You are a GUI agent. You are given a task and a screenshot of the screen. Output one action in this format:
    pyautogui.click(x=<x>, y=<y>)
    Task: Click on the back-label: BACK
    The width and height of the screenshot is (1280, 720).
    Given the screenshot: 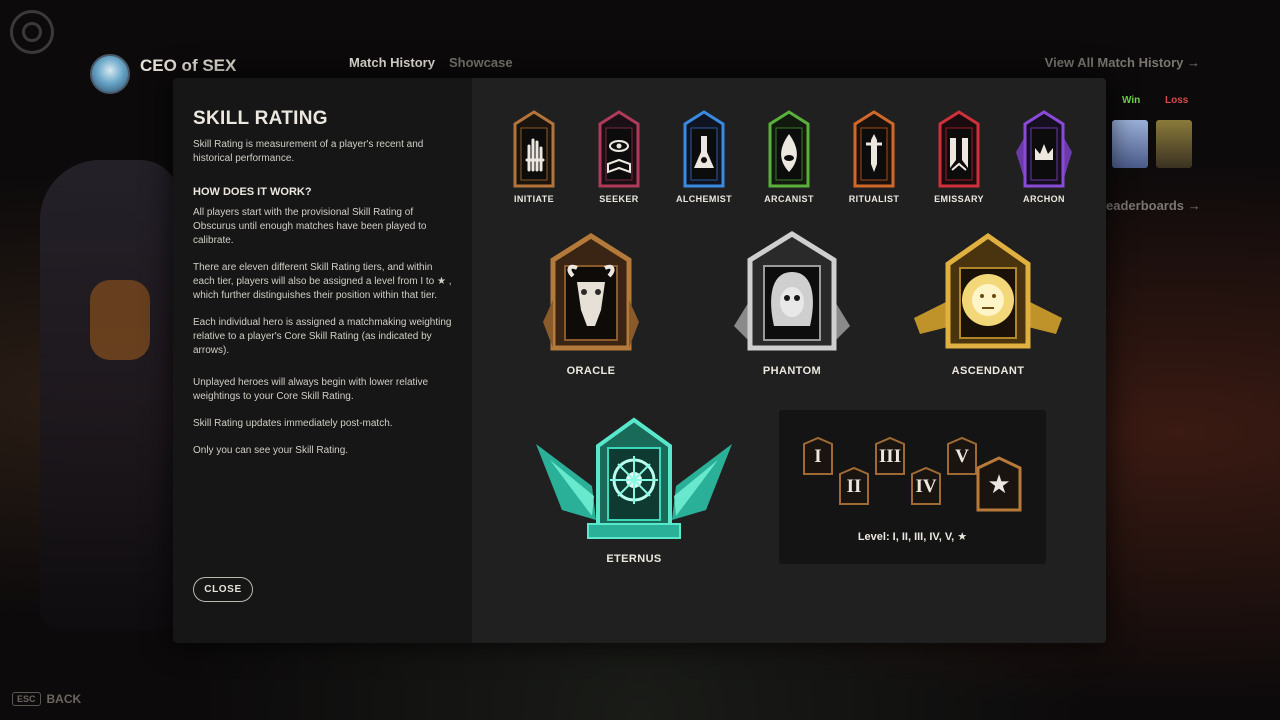 What is the action you would take?
    pyautogui.click(x=64, y=699)
    